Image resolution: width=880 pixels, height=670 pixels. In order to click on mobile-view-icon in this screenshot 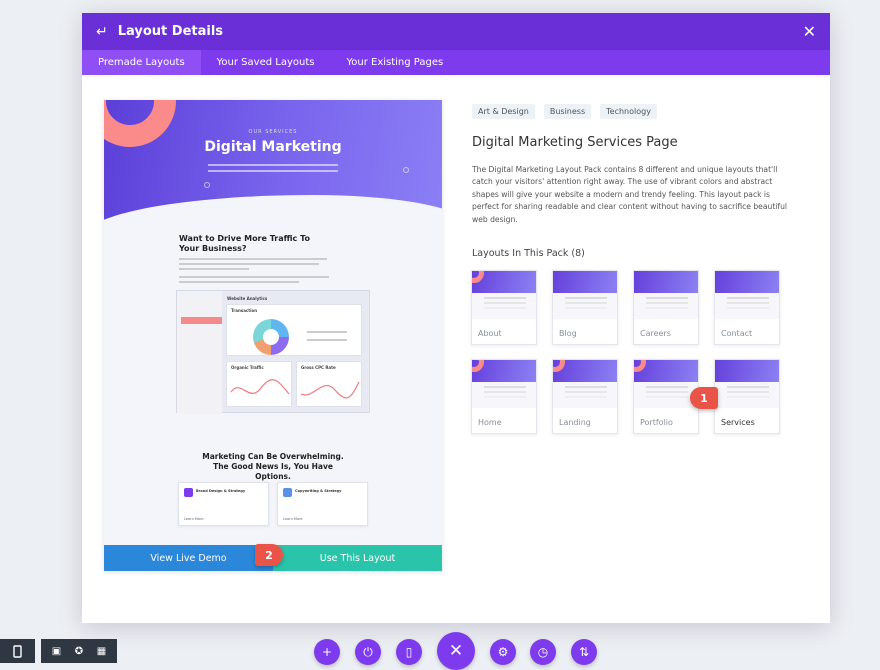, I will do `click(17, 651)`.